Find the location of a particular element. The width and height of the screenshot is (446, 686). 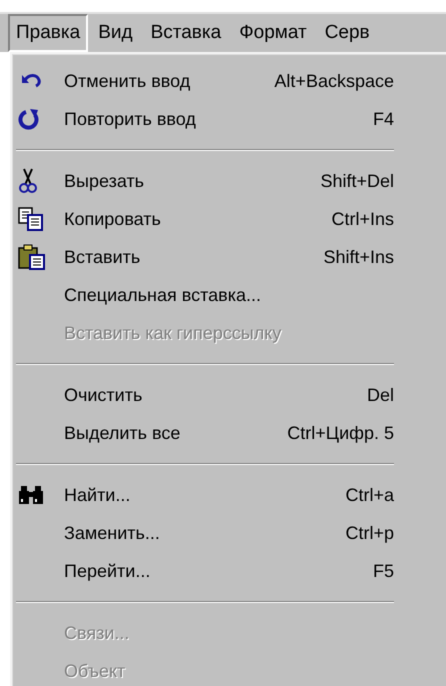

menu-item: Очистить Del is located at coordinates (205, 395).